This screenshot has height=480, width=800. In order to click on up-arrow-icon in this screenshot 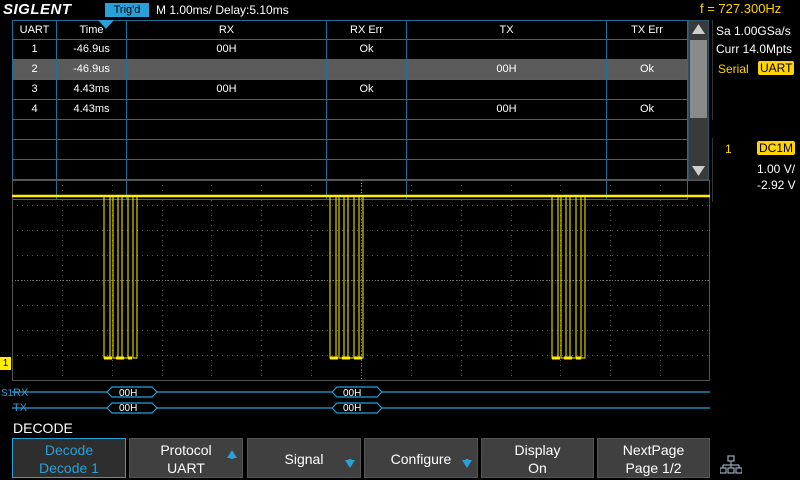, I will do `click(232, 454)`.